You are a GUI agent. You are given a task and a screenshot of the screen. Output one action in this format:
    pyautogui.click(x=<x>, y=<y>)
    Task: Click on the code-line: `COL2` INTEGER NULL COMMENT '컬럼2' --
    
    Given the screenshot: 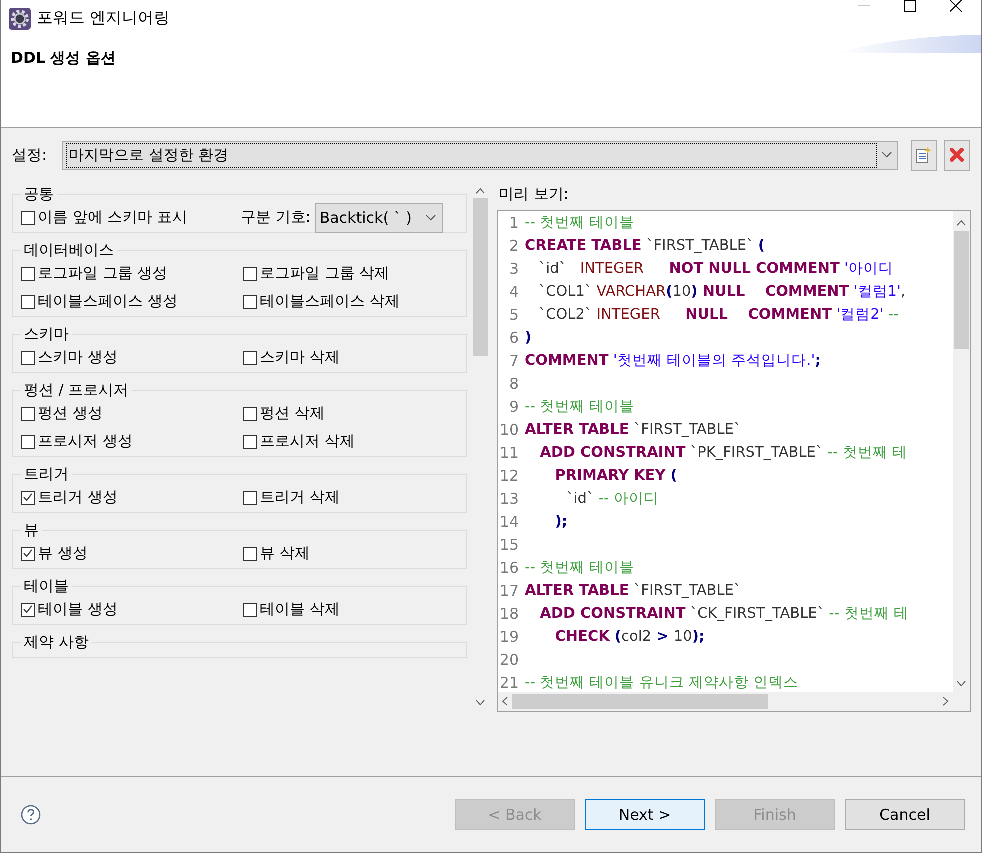 What is the action you would take?
    pyautogui.click(x=718, y=315)
    